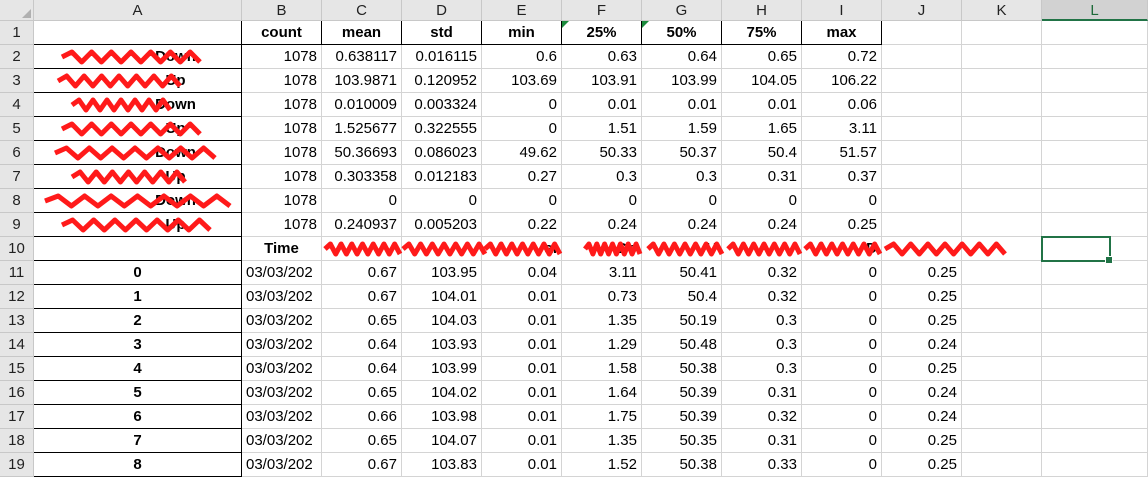 This screenshot has height=480, width=1148. What do you see at coordinates (138, 129) in the screenshot?
I see `describe-row-label: Up` at bounding box center [138, 129].